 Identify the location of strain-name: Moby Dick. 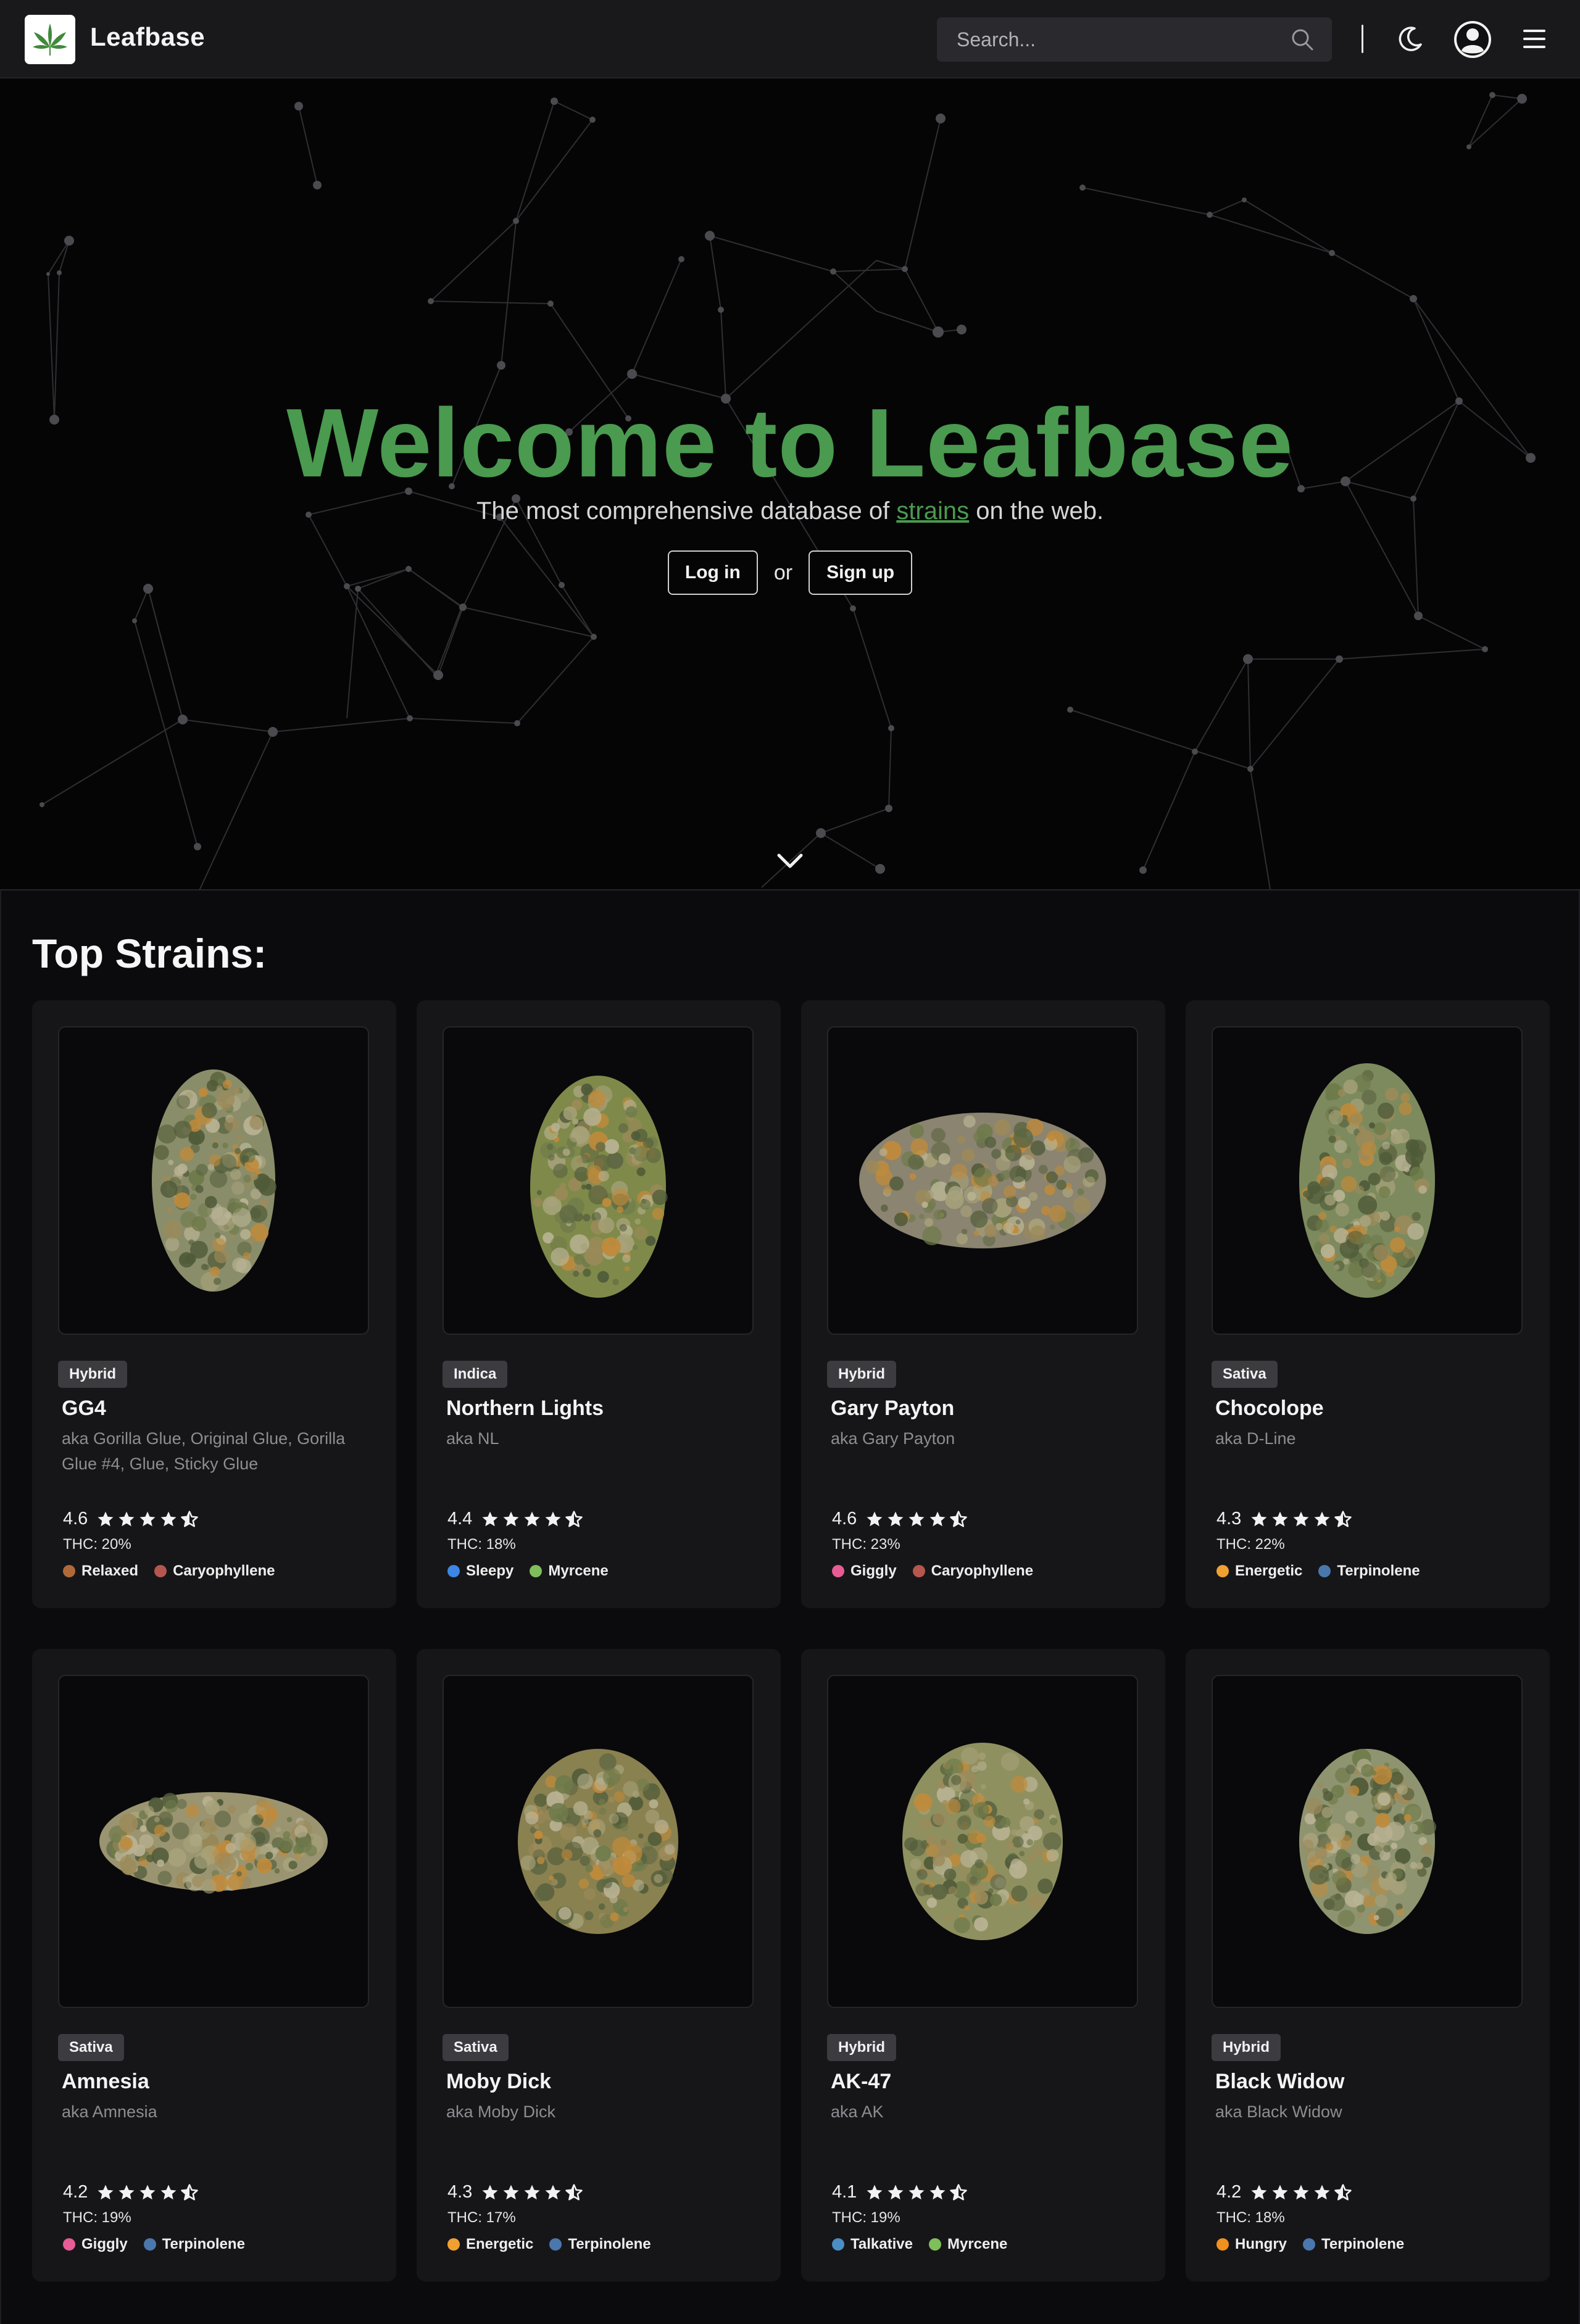
(498, 2082).